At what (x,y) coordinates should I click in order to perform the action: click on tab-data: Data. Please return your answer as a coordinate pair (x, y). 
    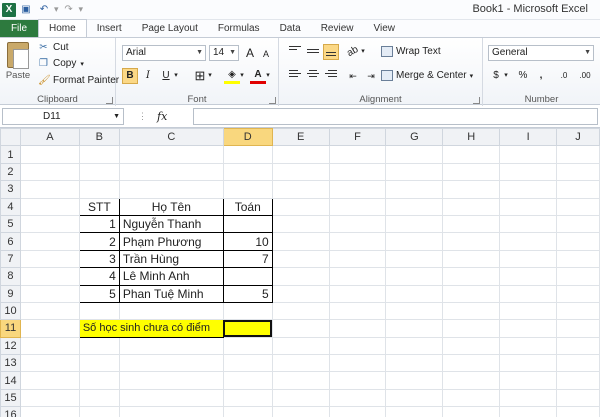
    Looking at the image, I should click on (290, 28).